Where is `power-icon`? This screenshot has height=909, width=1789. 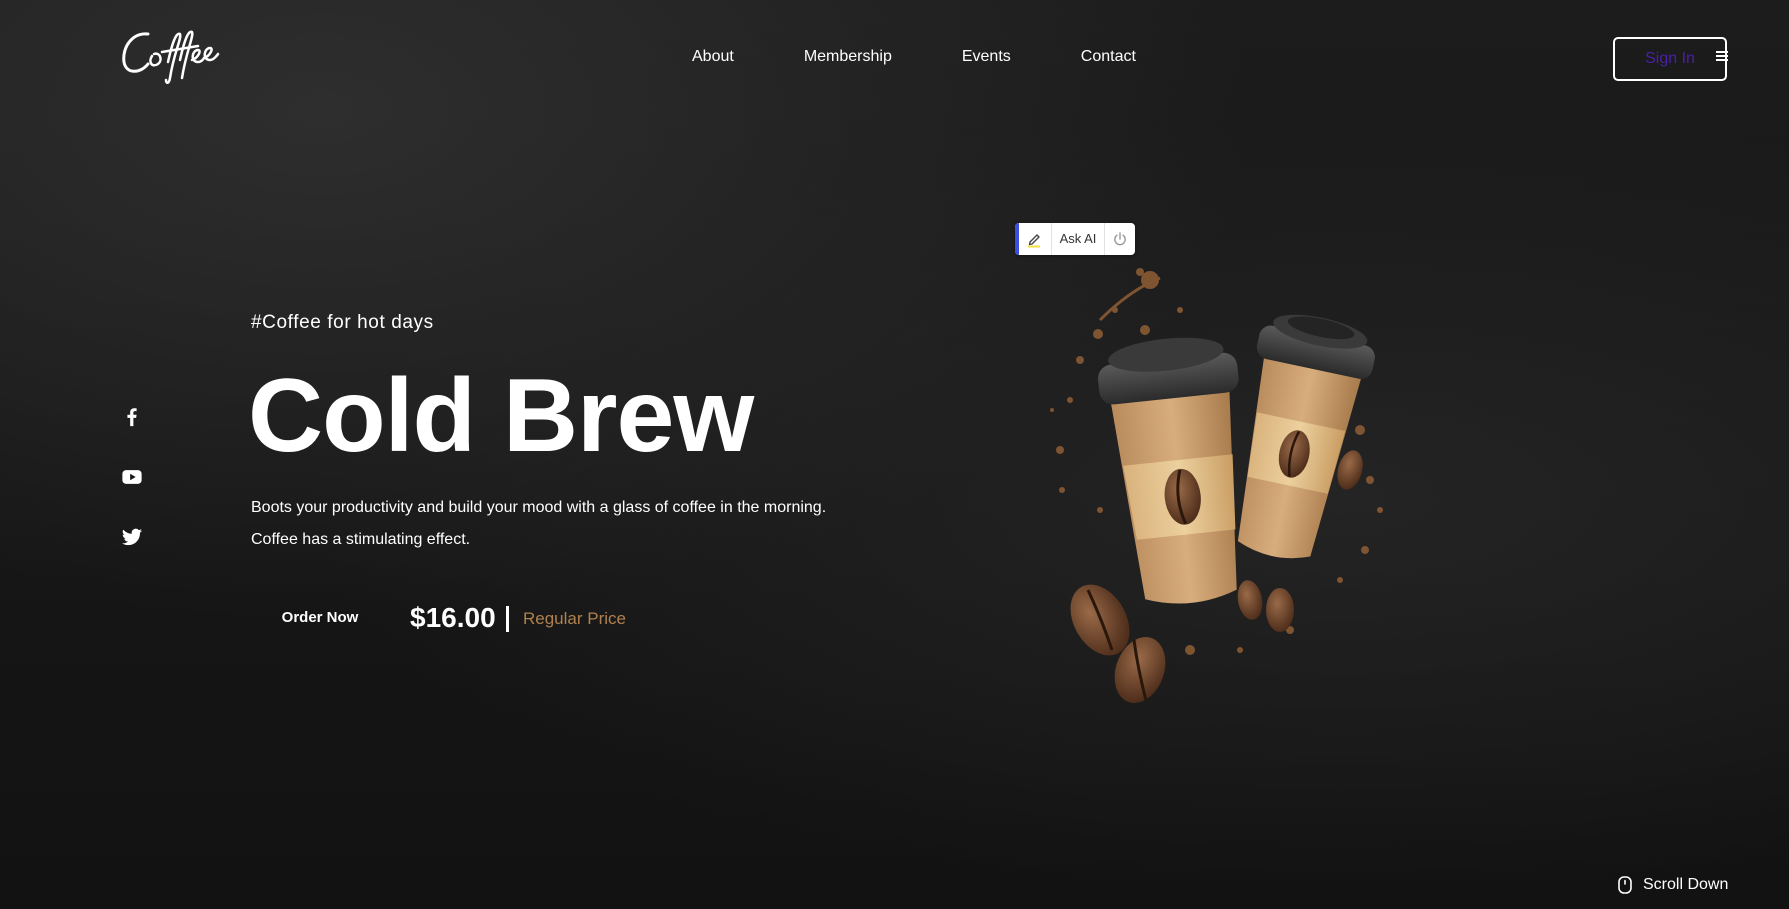
power-icon is located at coordinates (1120, 239).